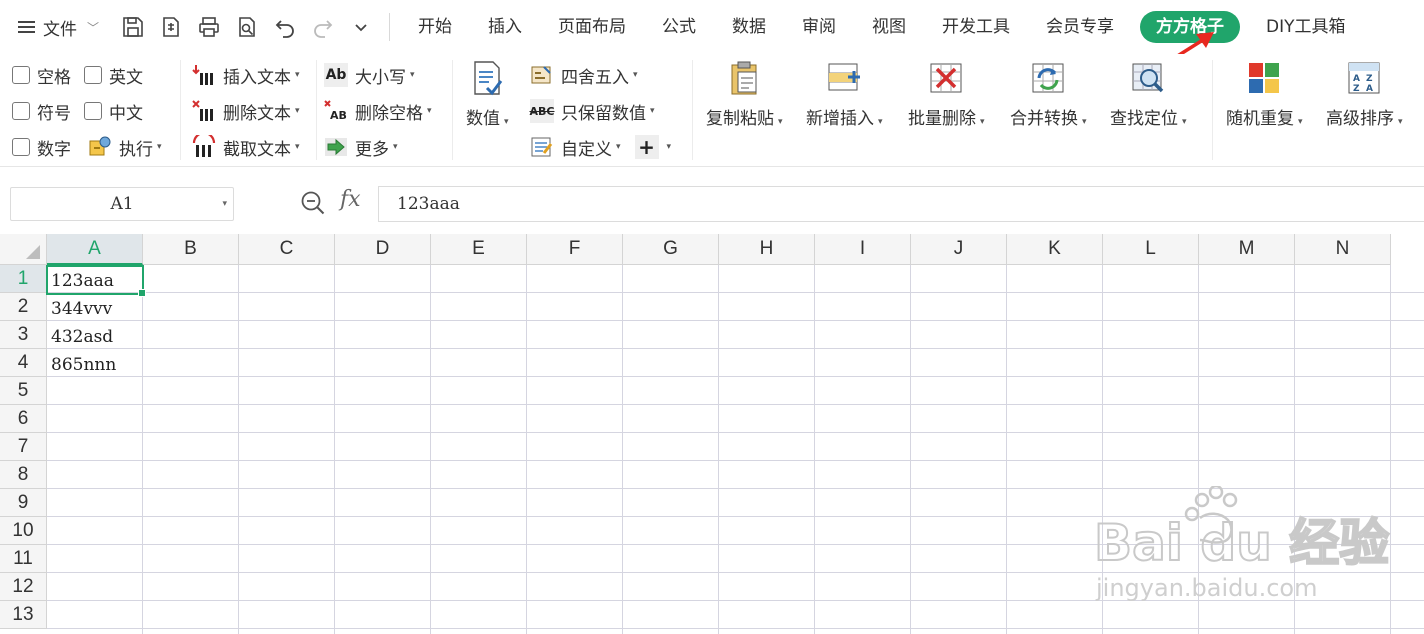 This screenshot has height=634, width=1424. What do you see at coordinates (767, 249) in the screenshot?
I see `column-header-h: H` at bounding box center [767, 249].